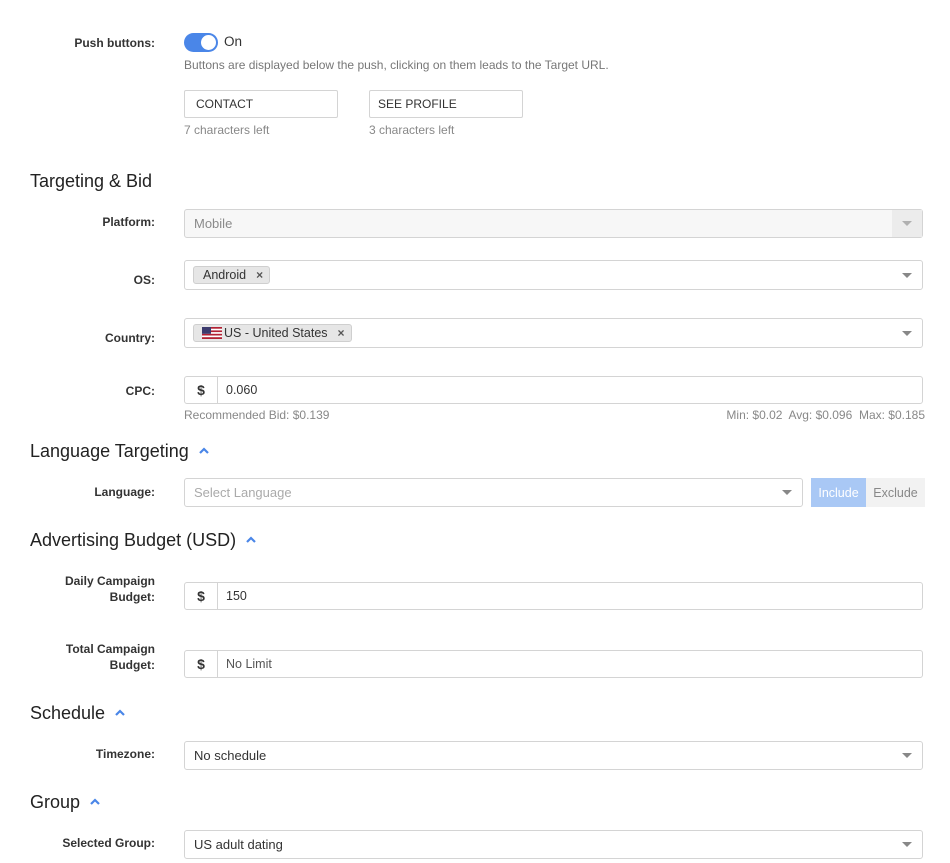 This screenshot has height=863, width=950. What do you see at coordinates (124, 492) in the screenshot?
I see `language-label: Language:` at bounding box center [124, 492].